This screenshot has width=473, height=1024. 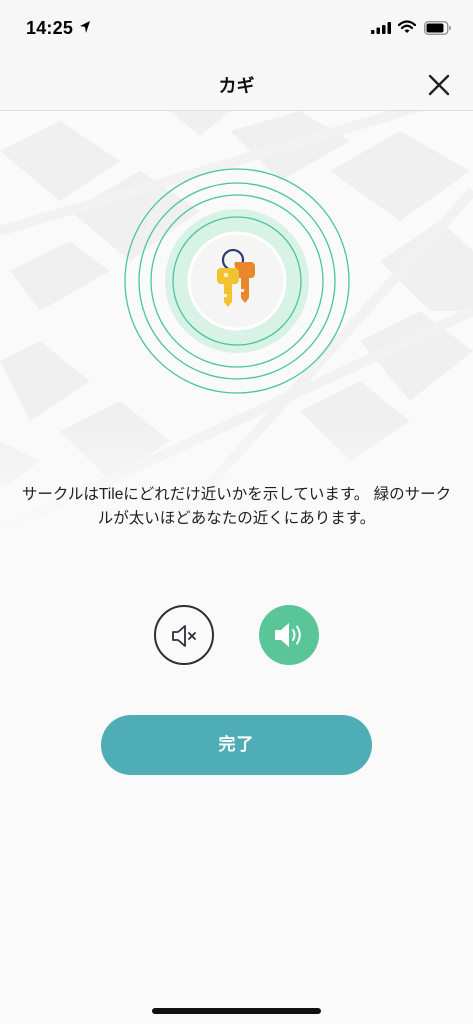 I want to click on sound-on-button, so click(x=289, y=635).